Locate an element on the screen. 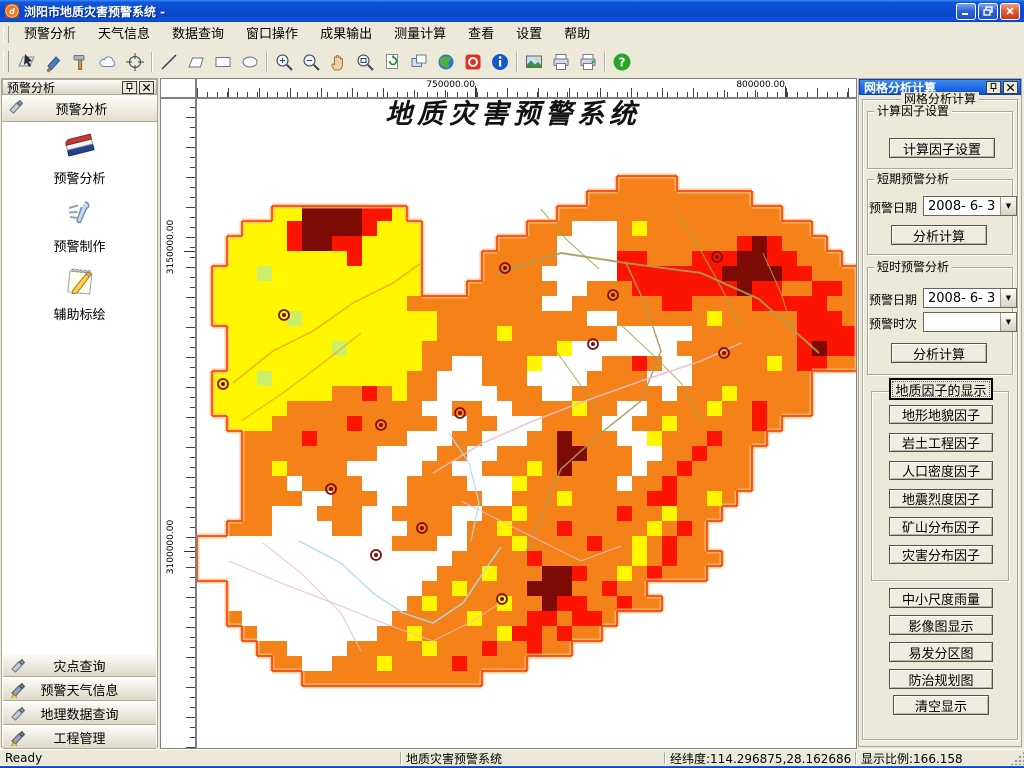 The image size is (1024, 768). svg-text: d is located at coordinates (12, 11).